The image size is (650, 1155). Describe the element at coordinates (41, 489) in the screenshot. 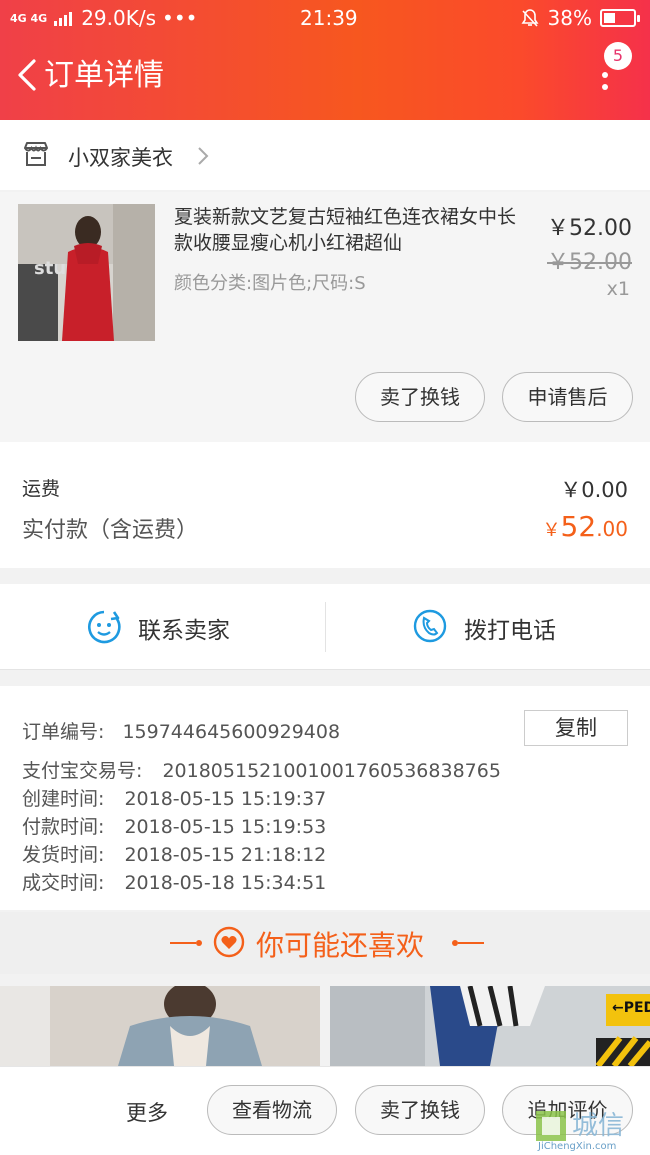

I see `shipping-label: 运费` at that location.